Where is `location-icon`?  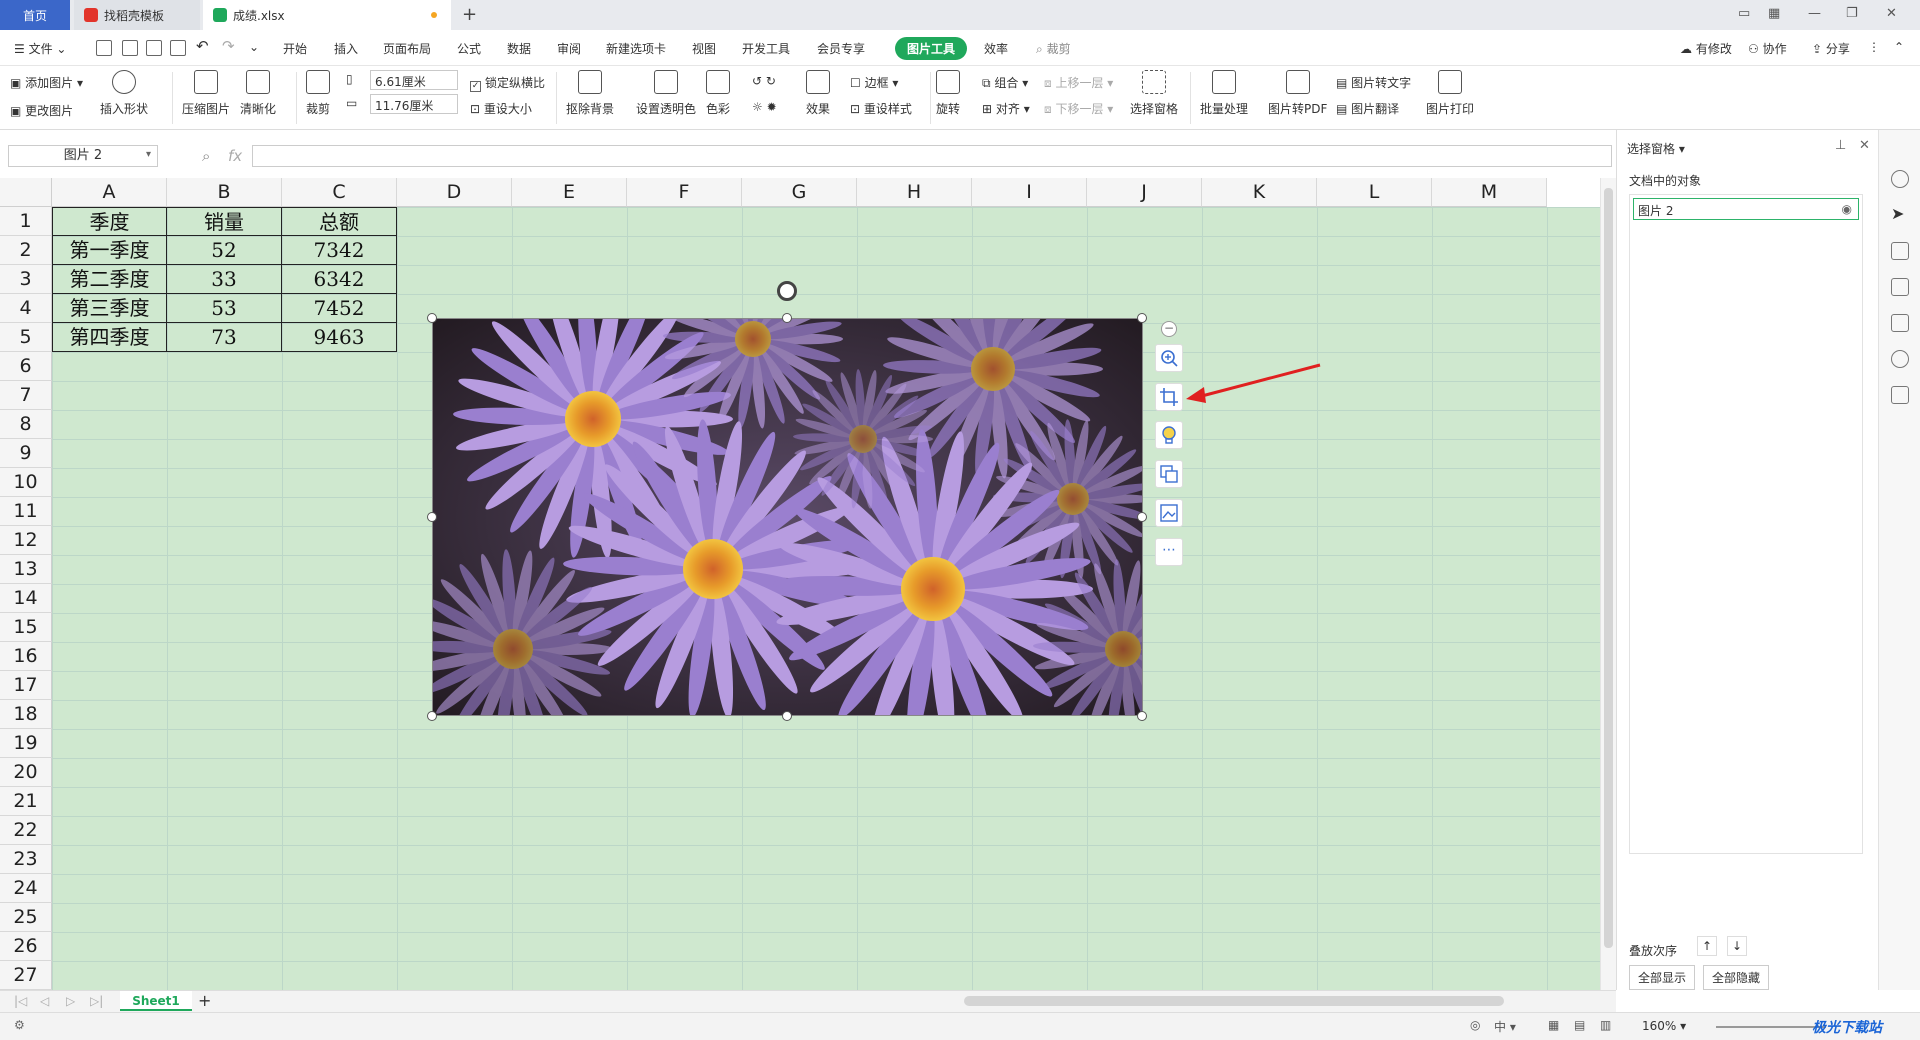
location-icon is located at coordinates (1900, 359).